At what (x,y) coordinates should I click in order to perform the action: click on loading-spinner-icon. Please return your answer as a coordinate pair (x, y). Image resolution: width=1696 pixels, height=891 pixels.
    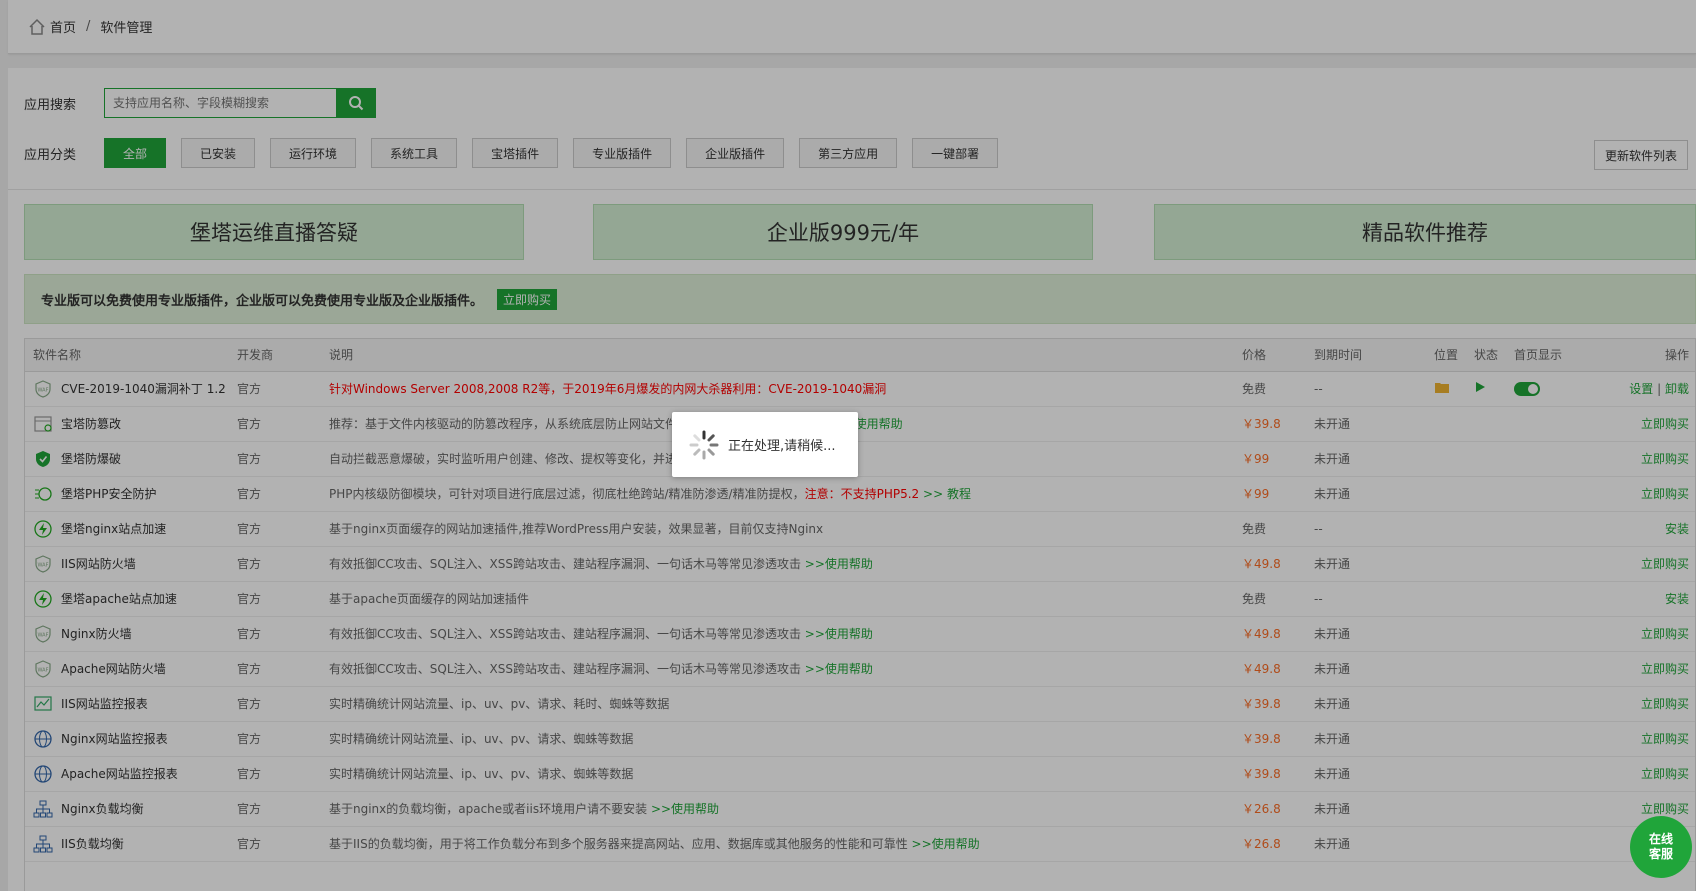
    Looking at the image, I should click on (704, 444).